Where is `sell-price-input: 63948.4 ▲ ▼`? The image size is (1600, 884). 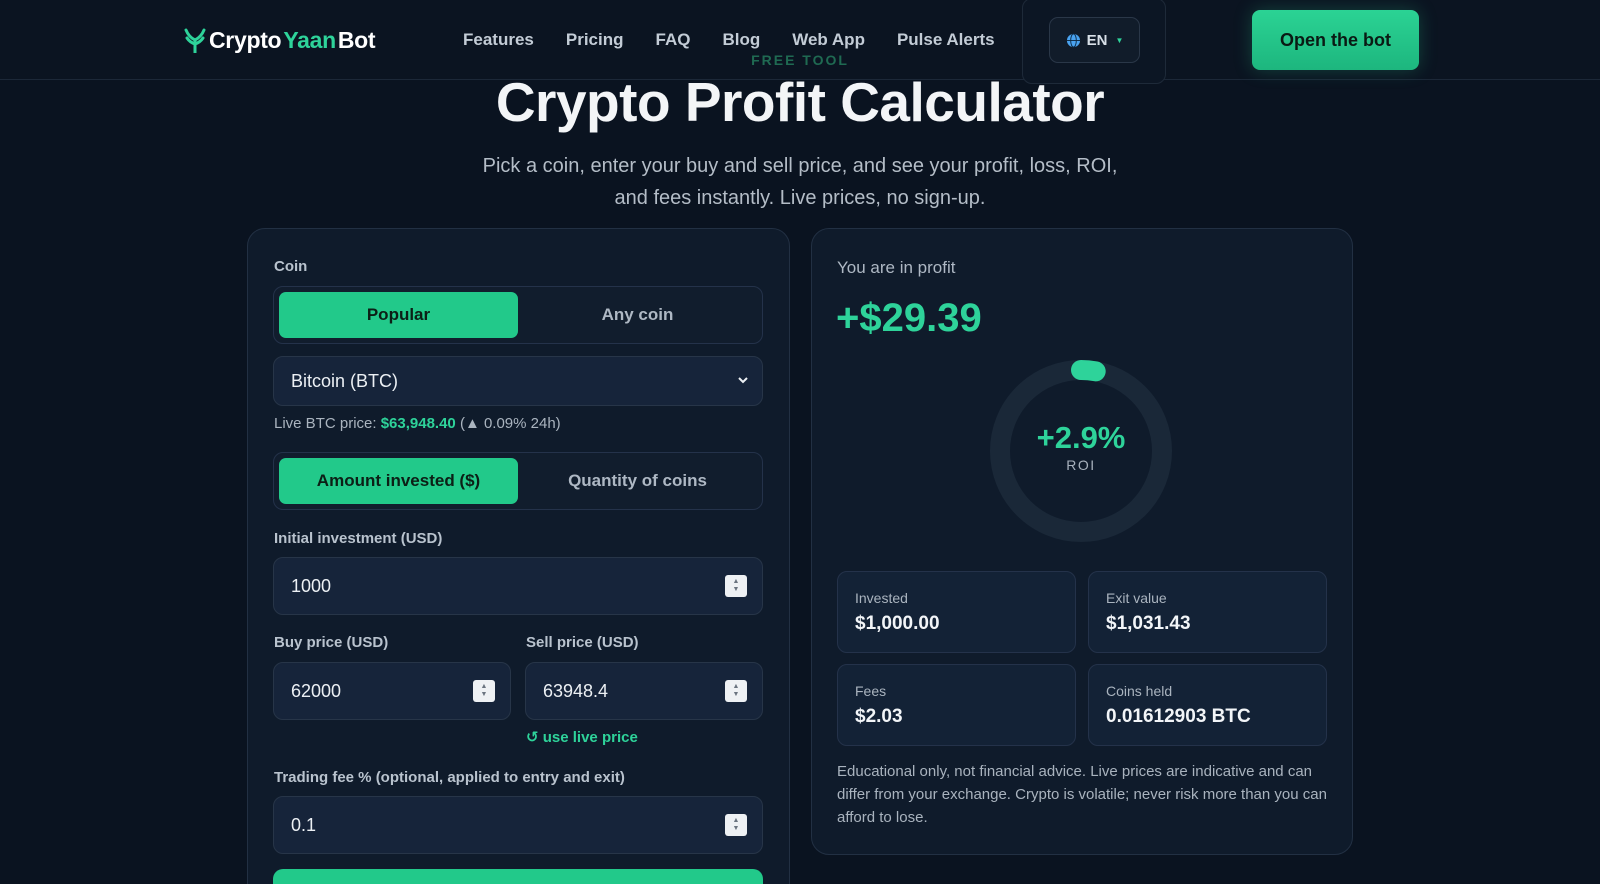 sell-price-input: 63948.4 ▲ ▼ is located at coordinates (644, 691).